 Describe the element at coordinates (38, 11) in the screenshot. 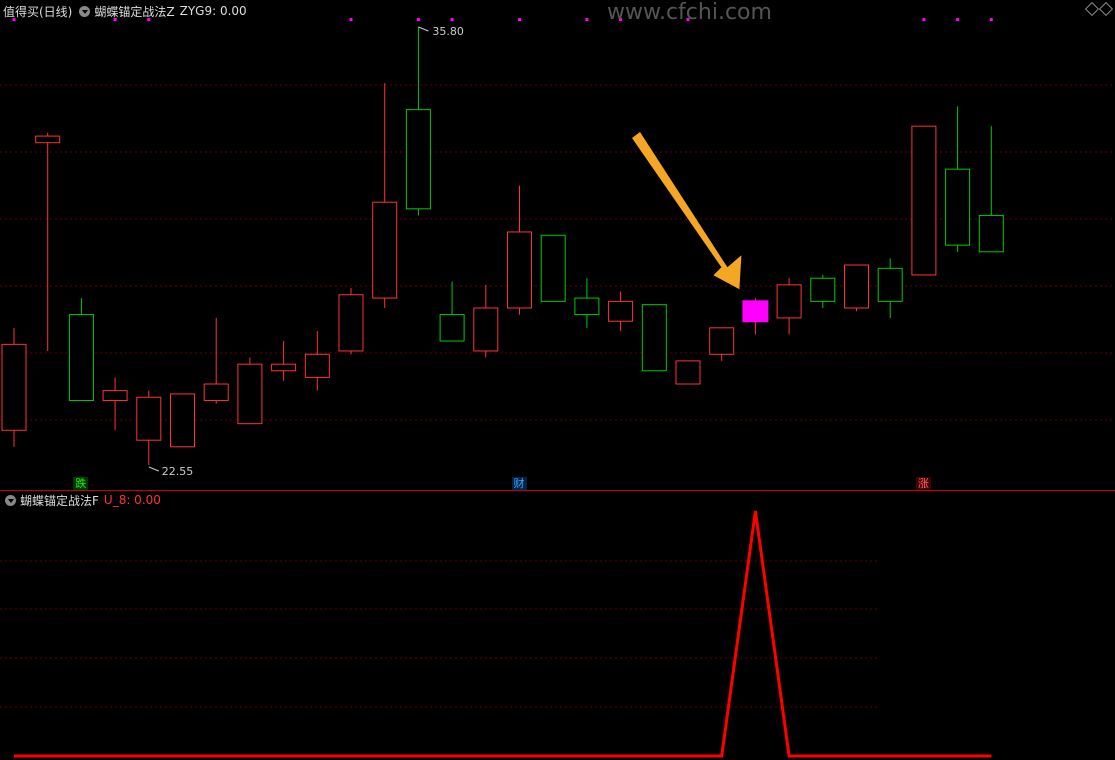

I see `stock-title: 值得买(日线)` at that location.